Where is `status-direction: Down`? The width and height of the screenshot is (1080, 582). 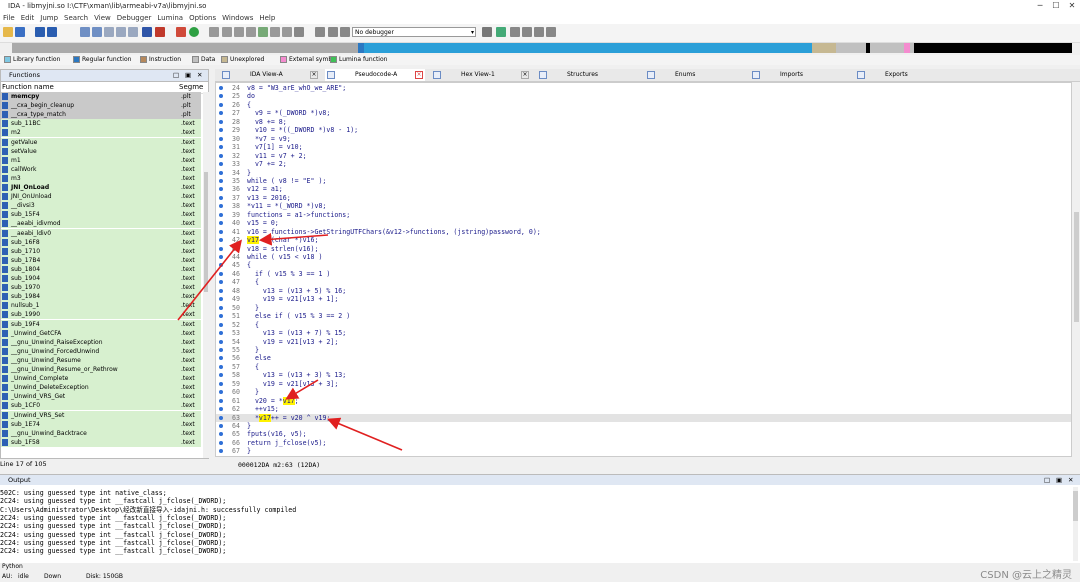 status-direction: Down is located at coordinates (53, 576).